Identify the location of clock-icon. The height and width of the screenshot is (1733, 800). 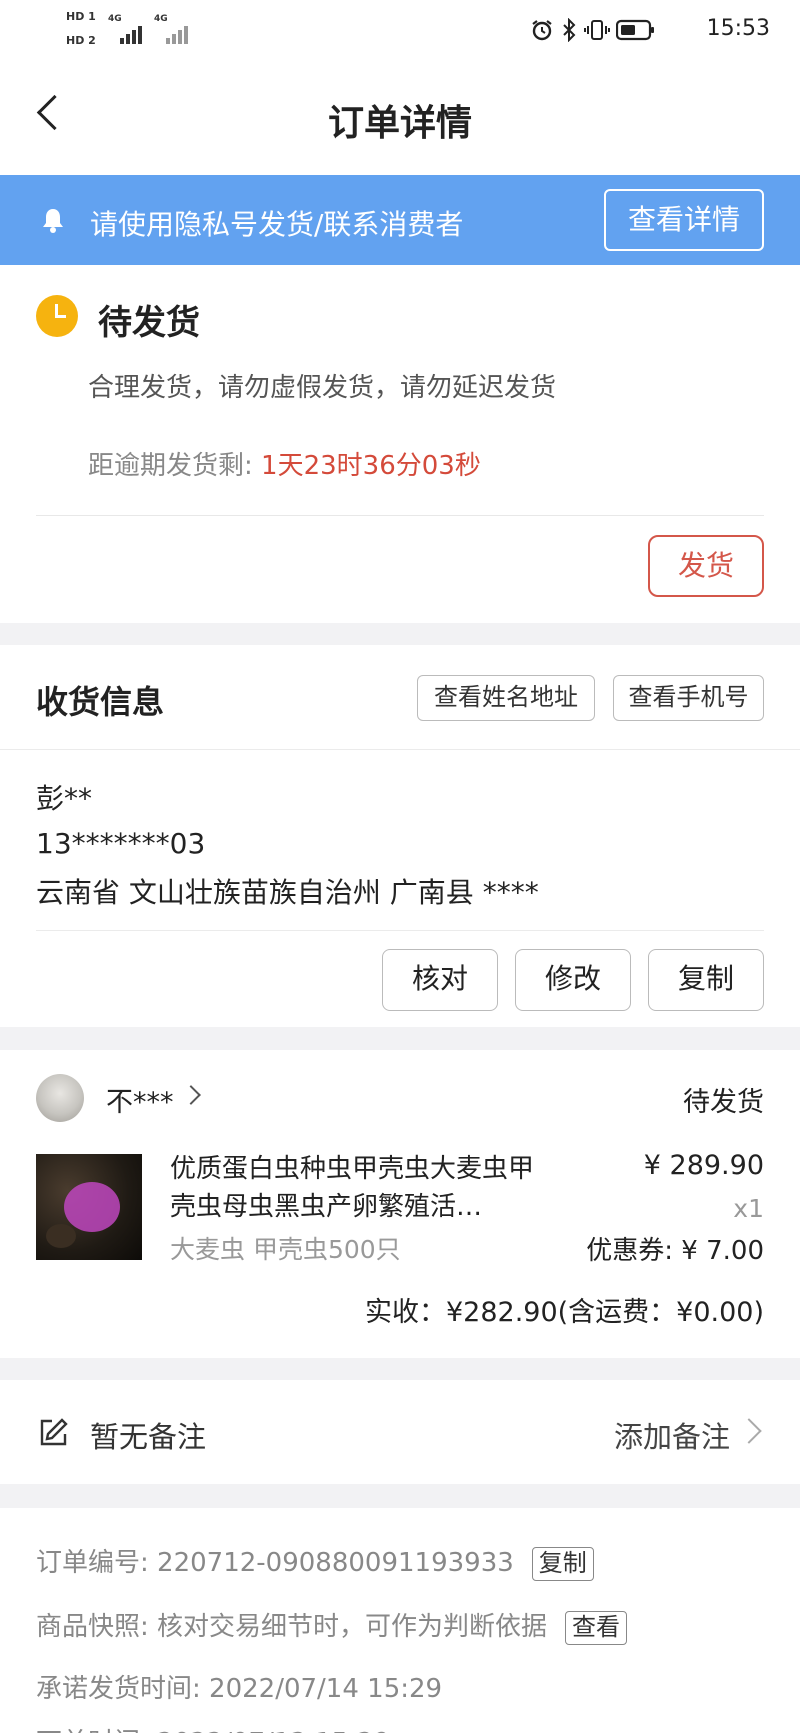
(57, 316).